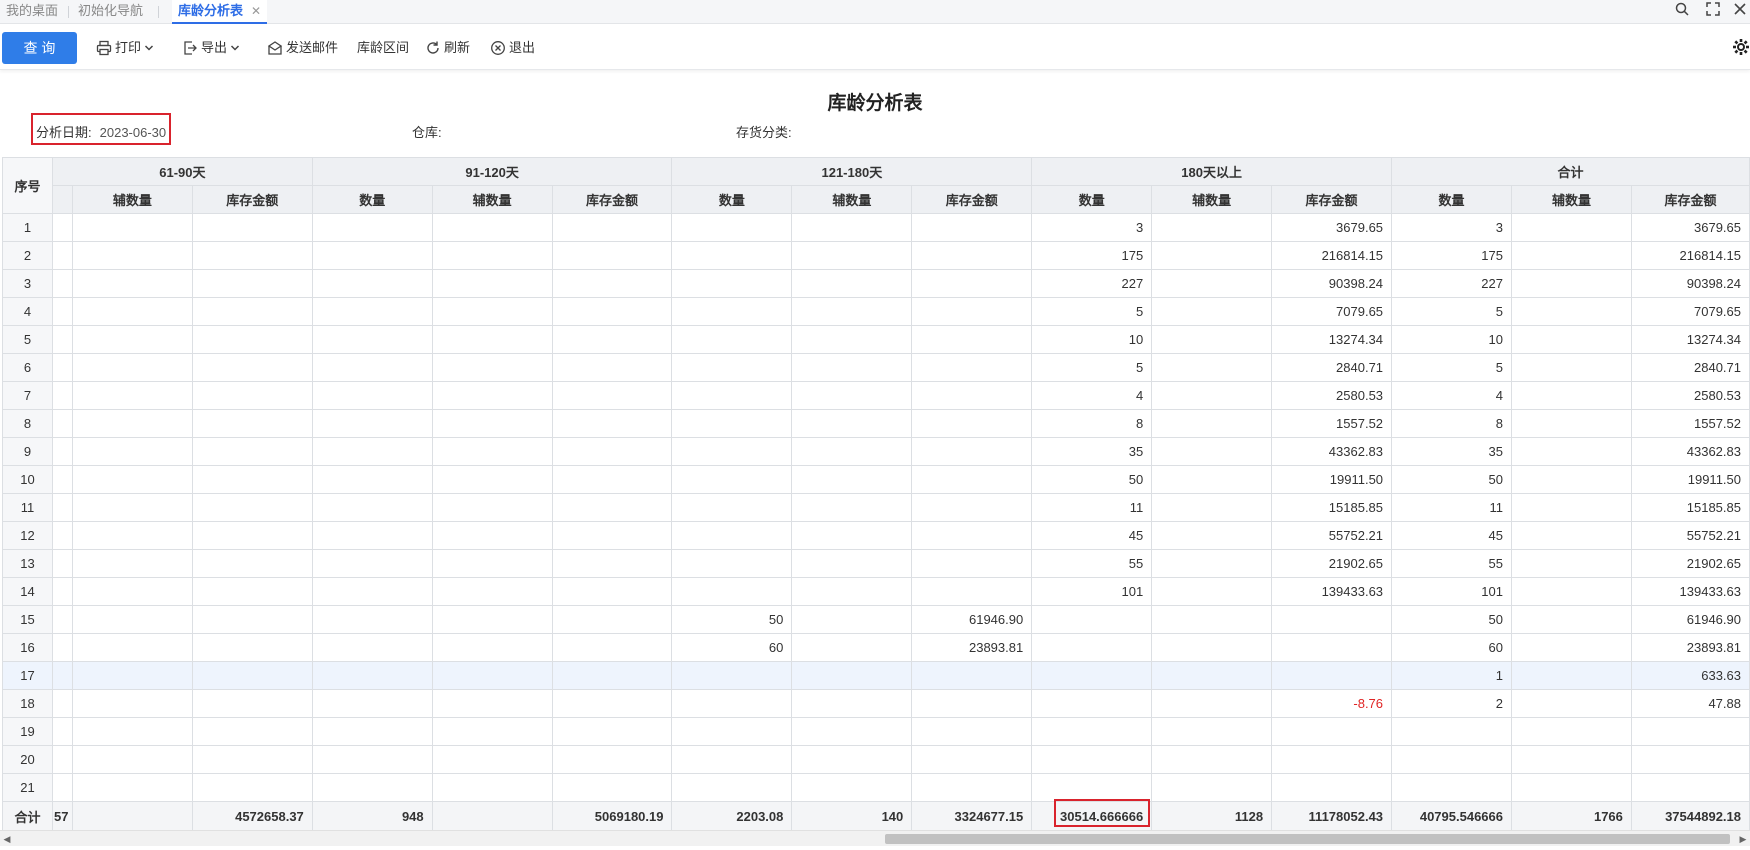 The image size is (1750, 850). Describe the element at coordinates (972, 816) in the screenshot. I see `total-cell: 3324677.15` at that location.